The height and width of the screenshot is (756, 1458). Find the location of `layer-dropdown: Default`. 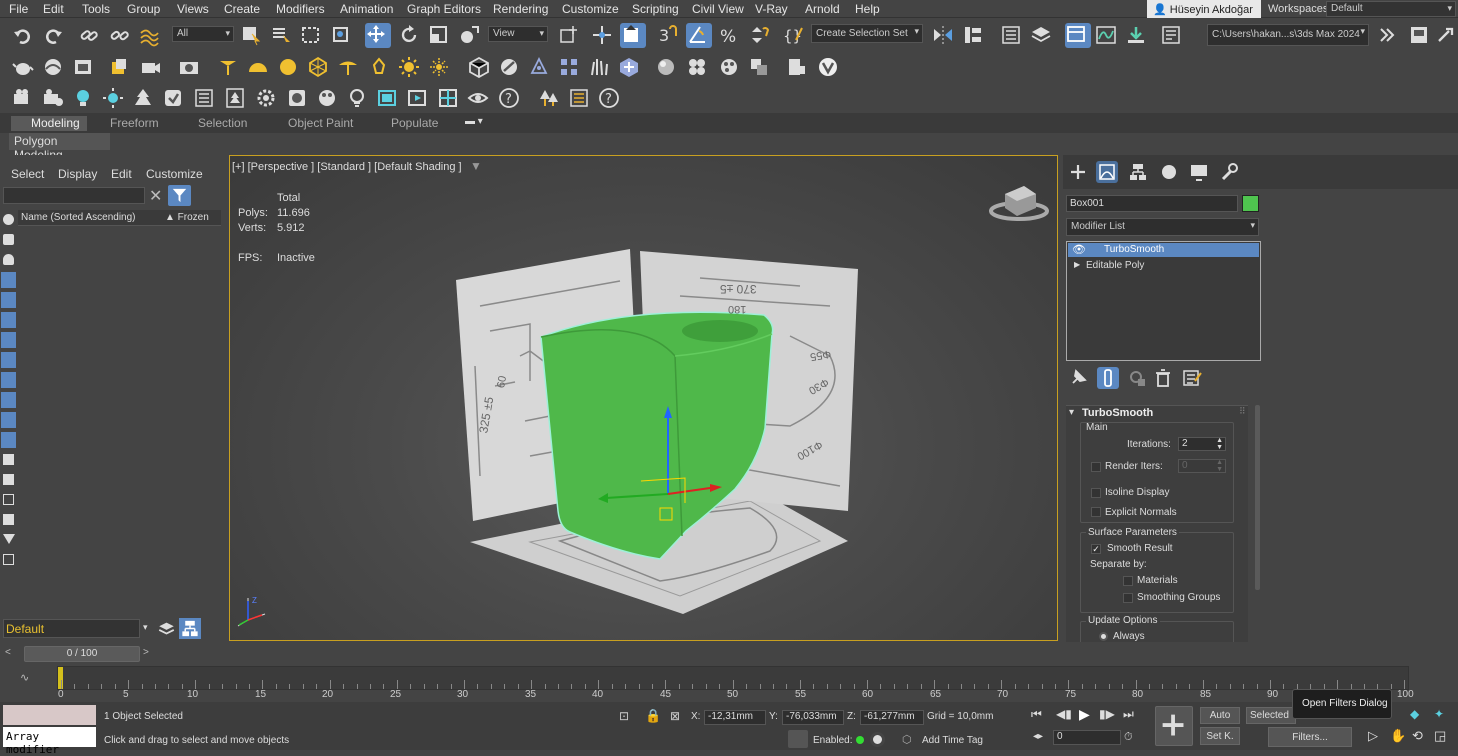

layer-dropdown: Default is located at coordinates (71, 628).